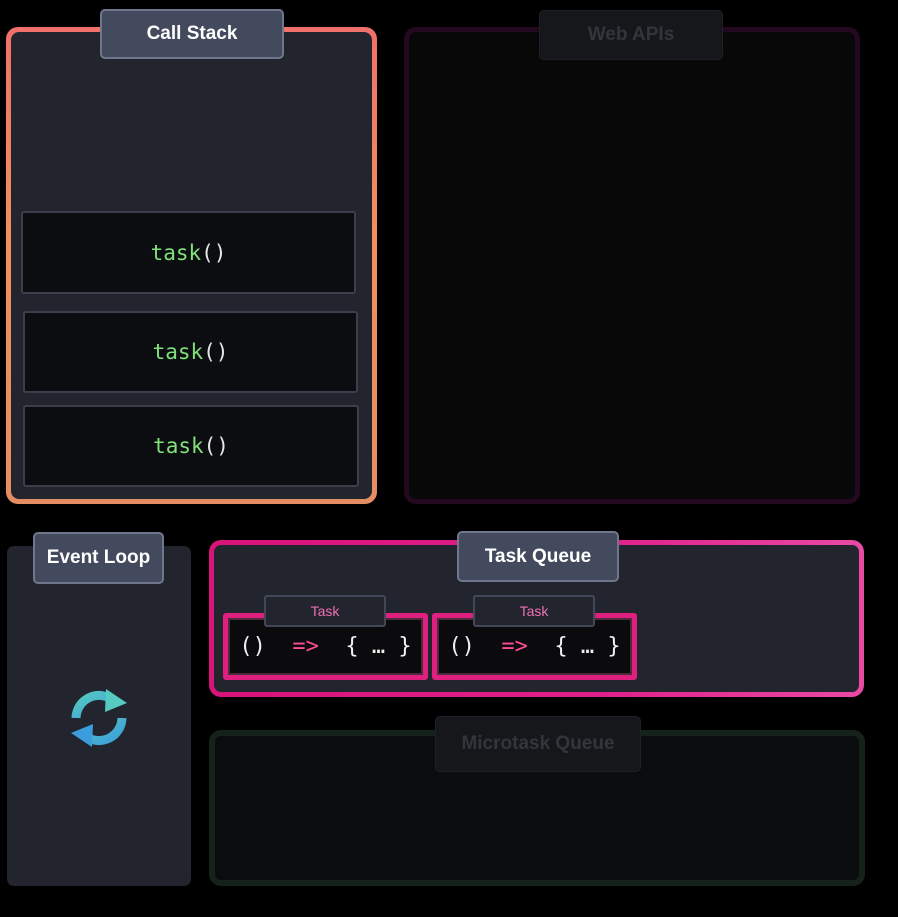  What do you see at coordinates (631, 35) in the screenshot?
I see `web-apis-title: Web APIs` at bounding box center [631, 35].